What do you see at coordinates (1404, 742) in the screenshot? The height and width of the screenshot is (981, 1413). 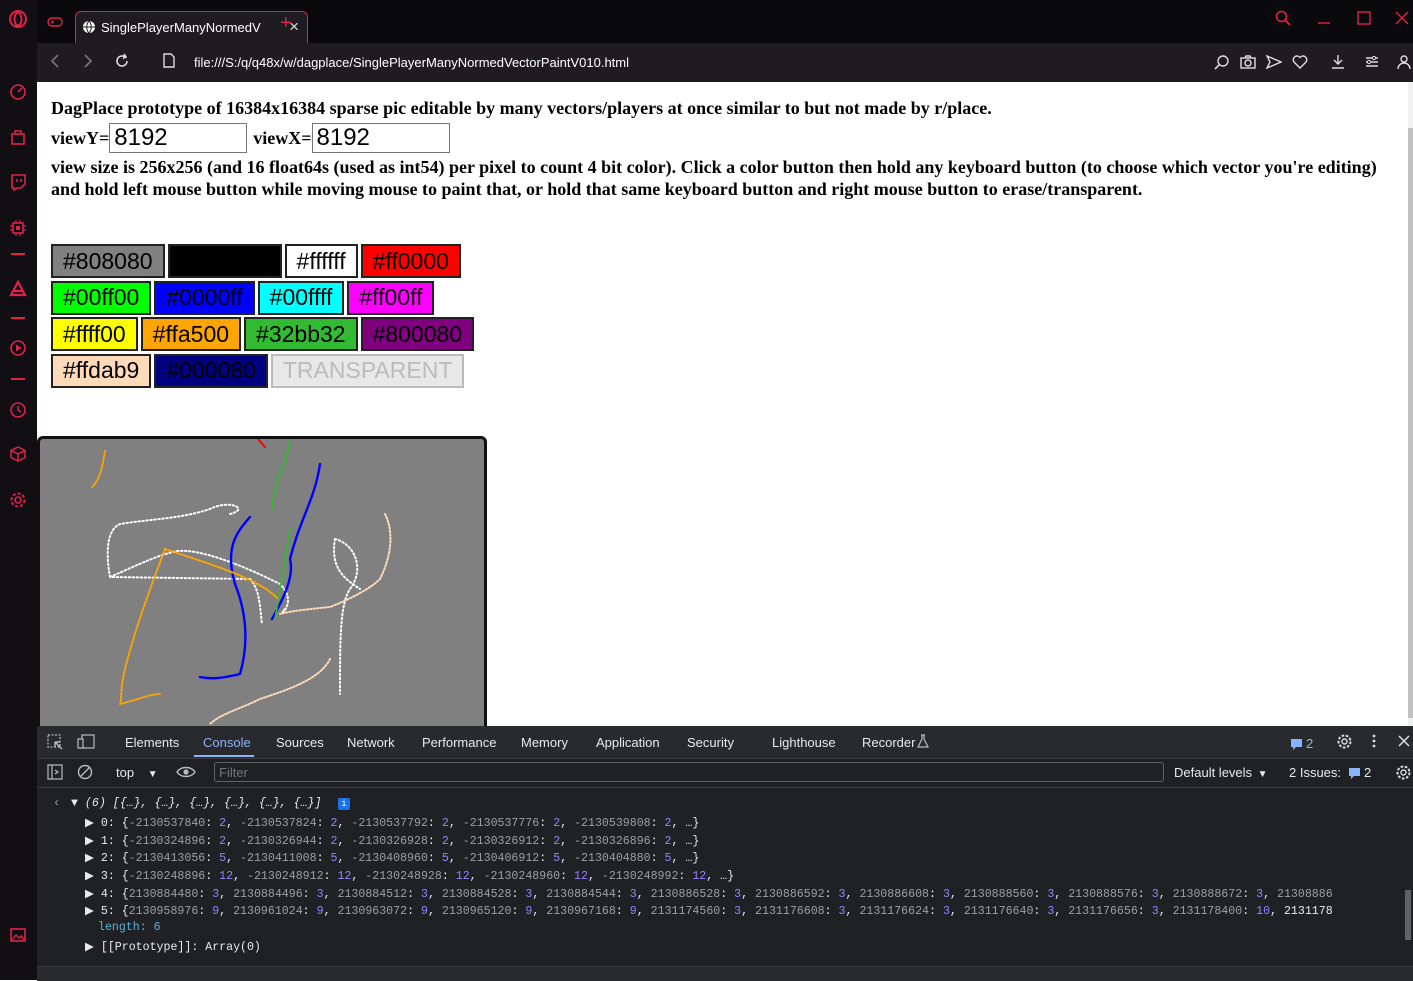 I see `close-devtools-icon` at bounding box center [1404, 742].